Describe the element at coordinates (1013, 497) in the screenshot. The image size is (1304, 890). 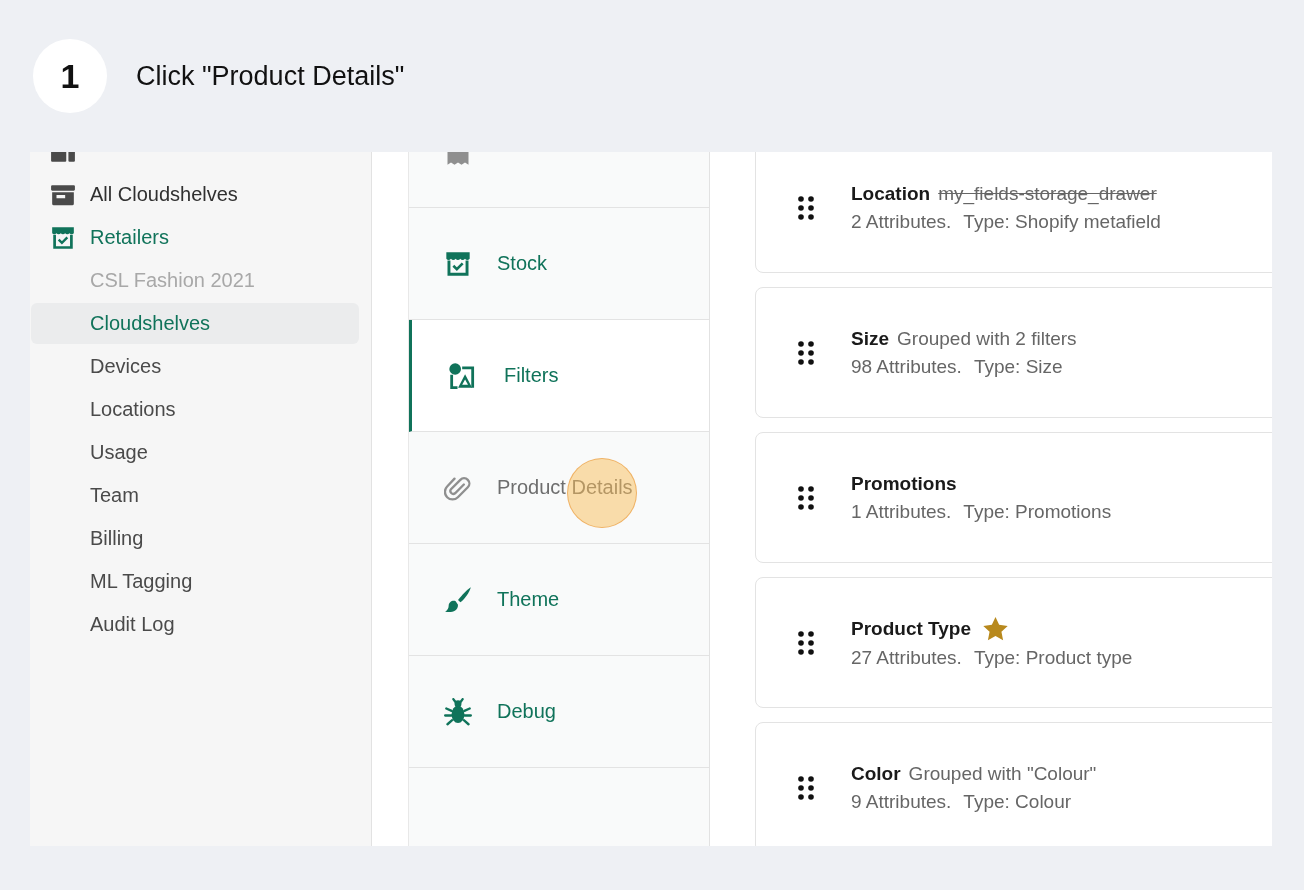
I see `filter-card: Promotions 1 Attributes. Type: Promotions` at that location.